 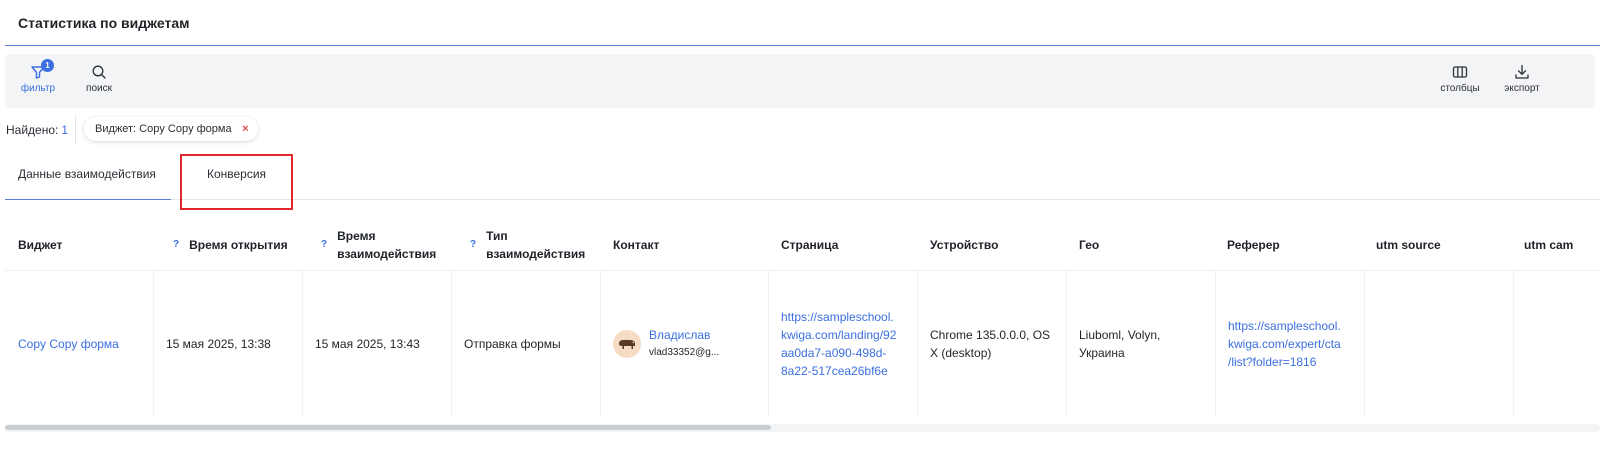 I want to click on bison-icon, so click(x=627, y=344).